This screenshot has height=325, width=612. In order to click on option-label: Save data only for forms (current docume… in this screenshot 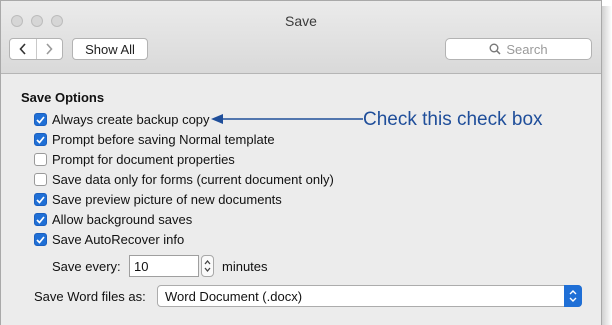, I will do `click(193, 179)`.